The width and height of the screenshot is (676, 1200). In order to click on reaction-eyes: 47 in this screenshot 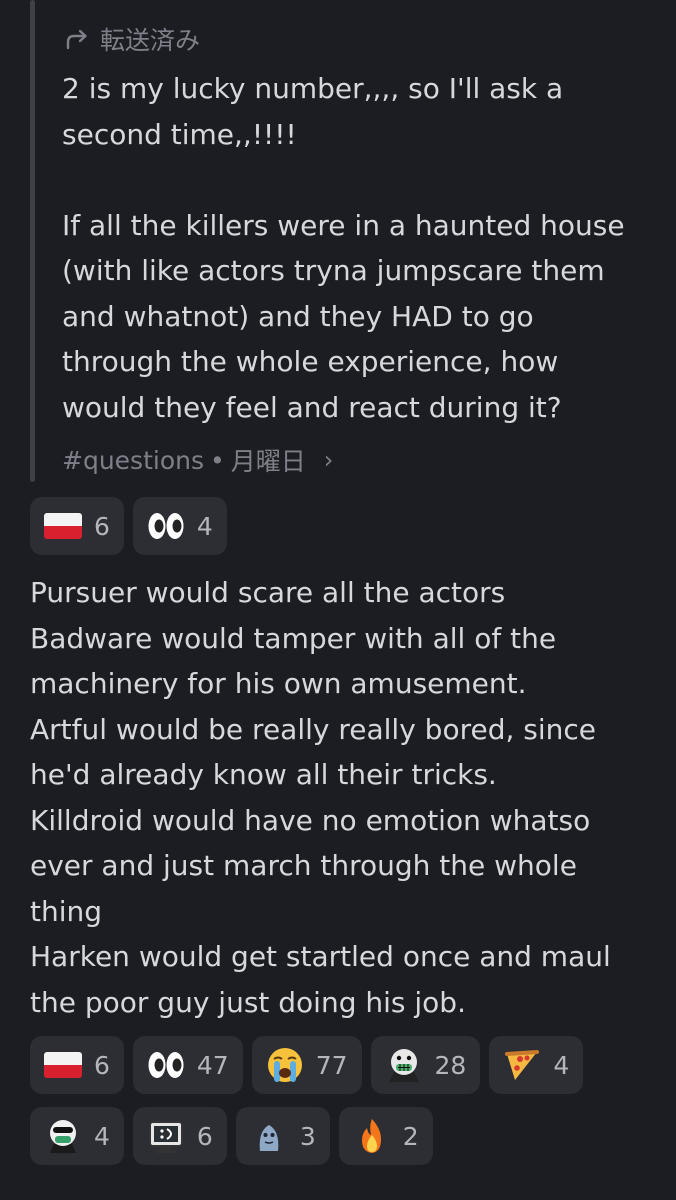, I will do `click(187, 1065)`.